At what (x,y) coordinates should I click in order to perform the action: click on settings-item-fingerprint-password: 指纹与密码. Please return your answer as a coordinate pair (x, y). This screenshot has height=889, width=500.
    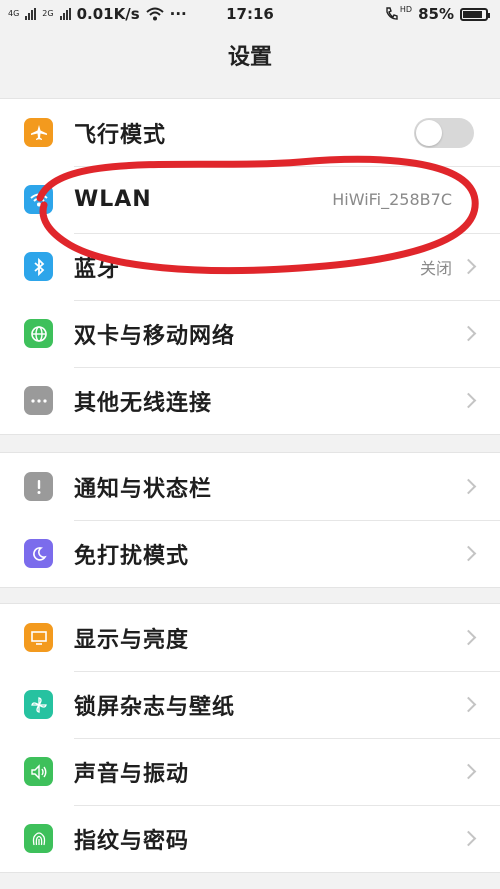
    Looking at the image, I should click on (250, 838).